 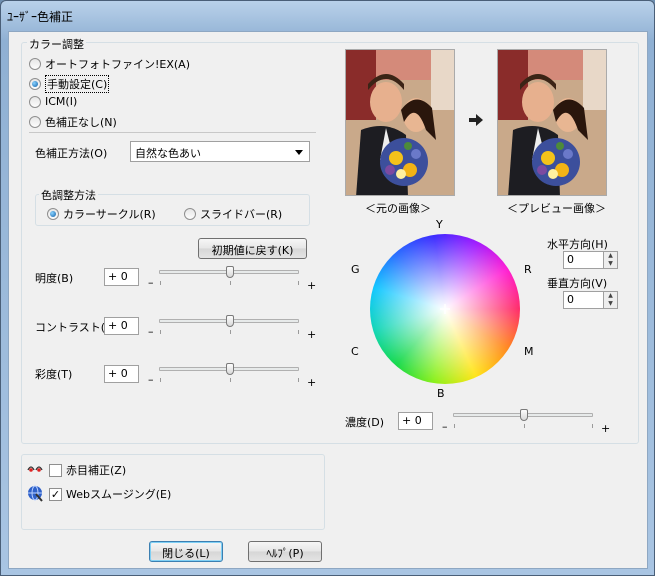 What do you see at coordinates (54, 278) in the screenshot?
I see `brightness-label: 明度(B)` at bounding box center [54, 278].